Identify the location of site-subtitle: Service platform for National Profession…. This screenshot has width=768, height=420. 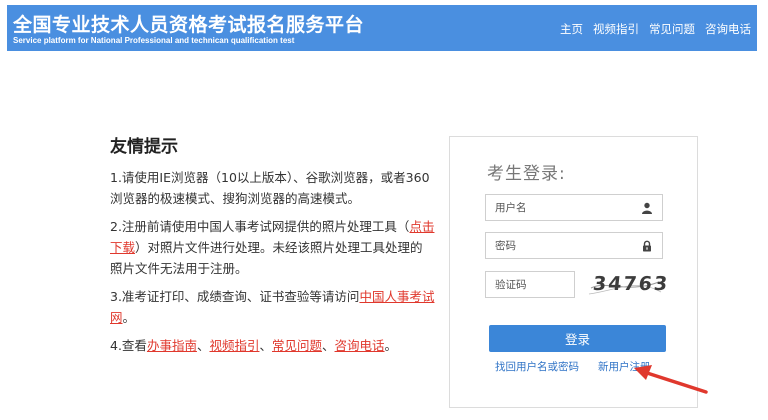
(154, 40).